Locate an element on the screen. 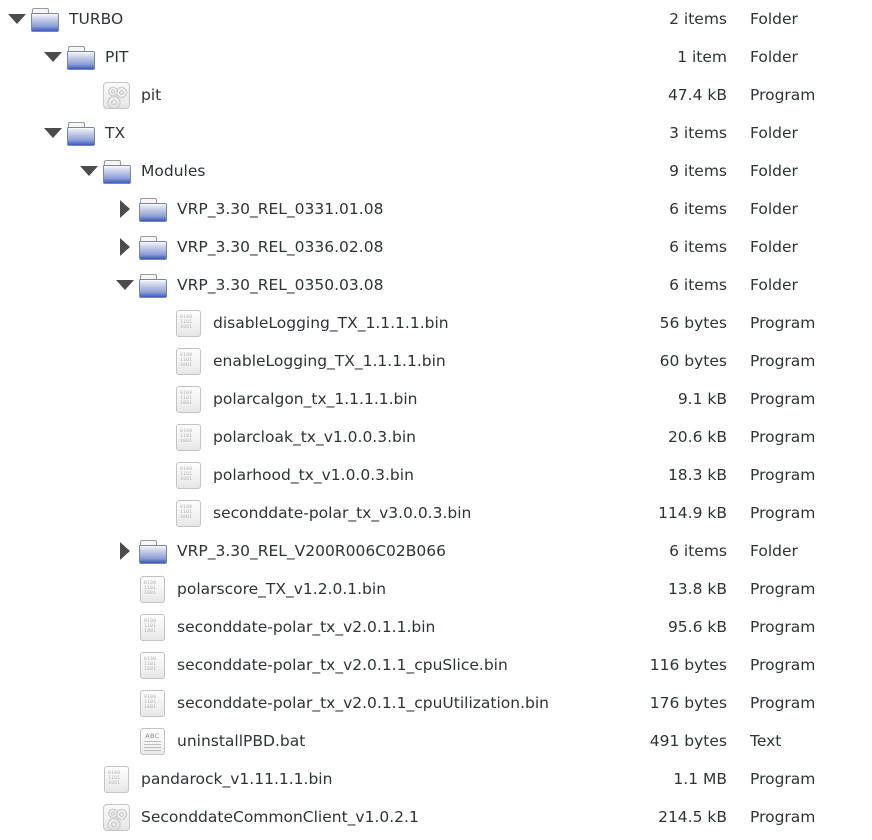 The height and width of the screenshot is (840, 872). name-cell: VRP_3.30_REL_0336.02.08 is located at coordinates (436, 247).